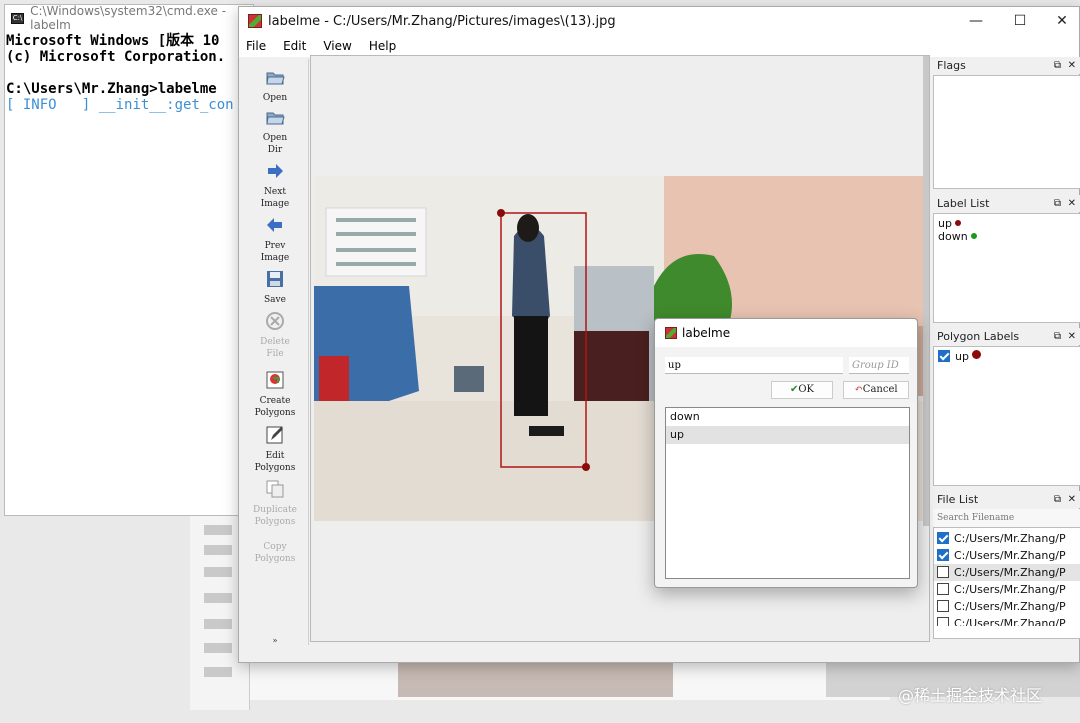 Image resolution: width=1080 pixels, height=723 pixels. I want to click on cmd-title: C:\Windows\system32\cmd.exe - labelm, so click(128, 18).